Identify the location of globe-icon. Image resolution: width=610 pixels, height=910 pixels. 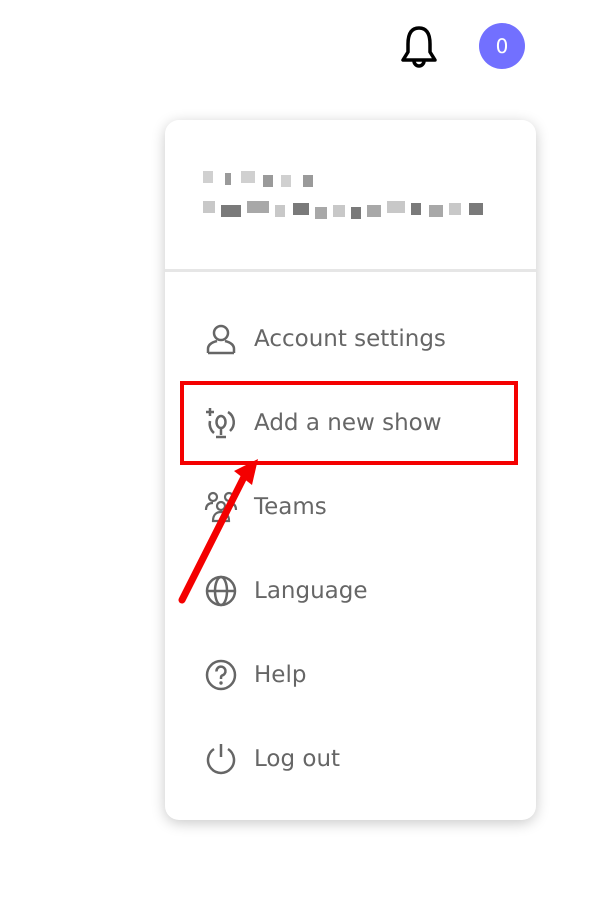
(221, 591).